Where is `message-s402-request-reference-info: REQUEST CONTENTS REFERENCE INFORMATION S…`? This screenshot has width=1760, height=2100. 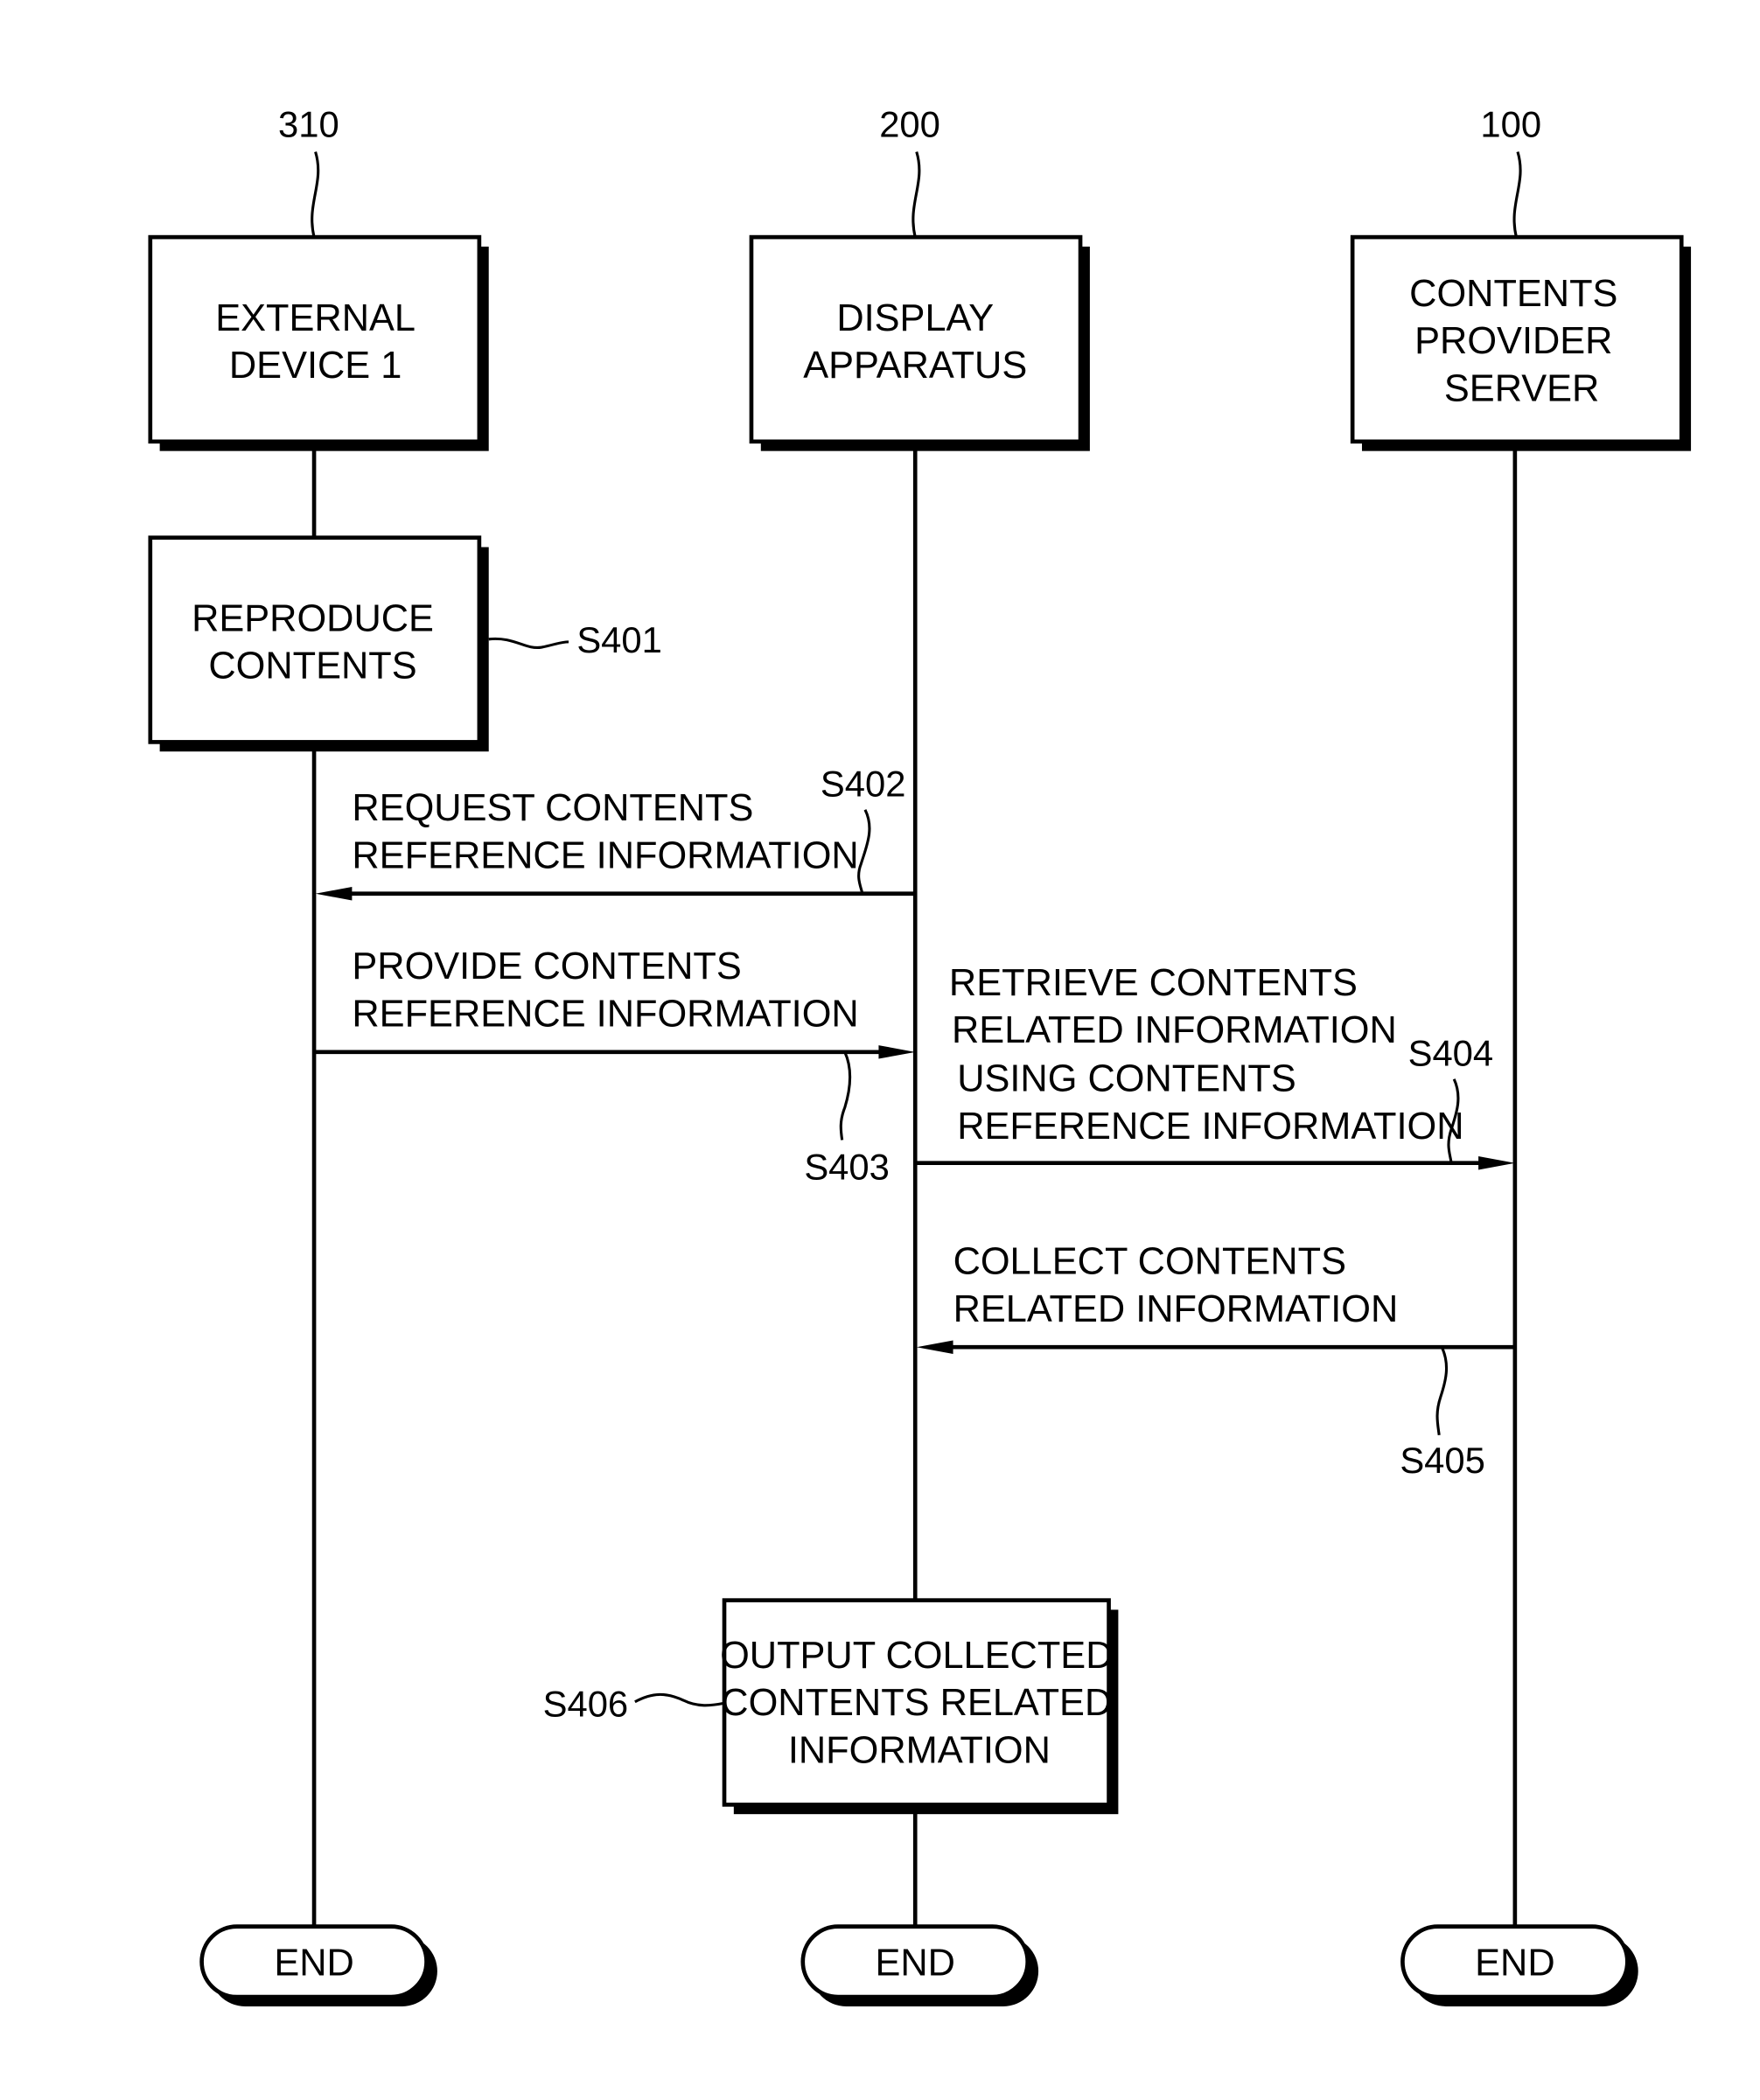 message-s402-request-reference-info: REQUEST CONTENTS REFERENCE INFORMATION S… is located at coordinates (615, 832).